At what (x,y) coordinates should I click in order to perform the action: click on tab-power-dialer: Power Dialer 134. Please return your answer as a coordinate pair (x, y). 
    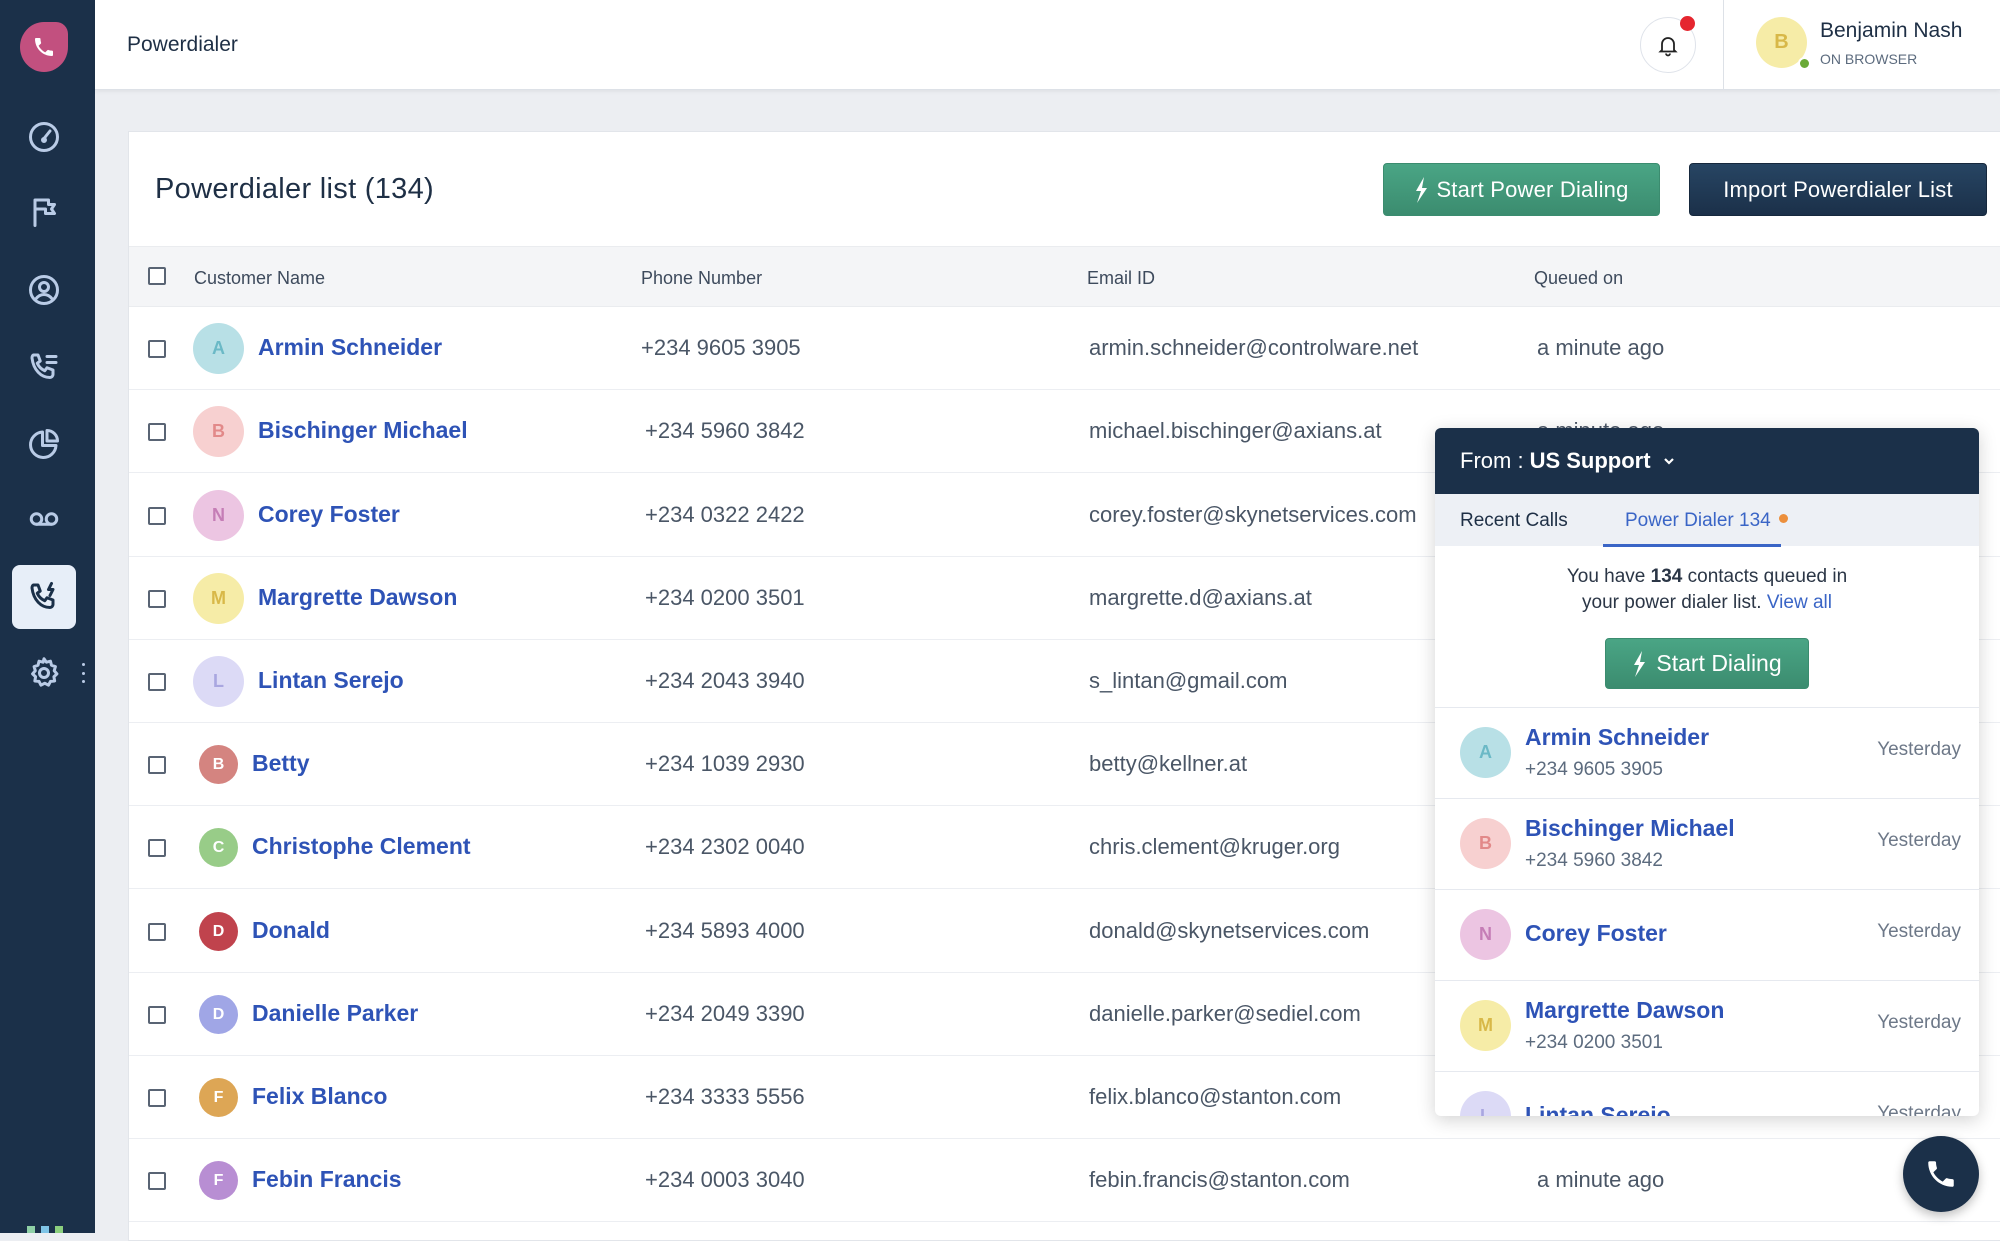
    Looking at the image, I should click on (1706, 521).